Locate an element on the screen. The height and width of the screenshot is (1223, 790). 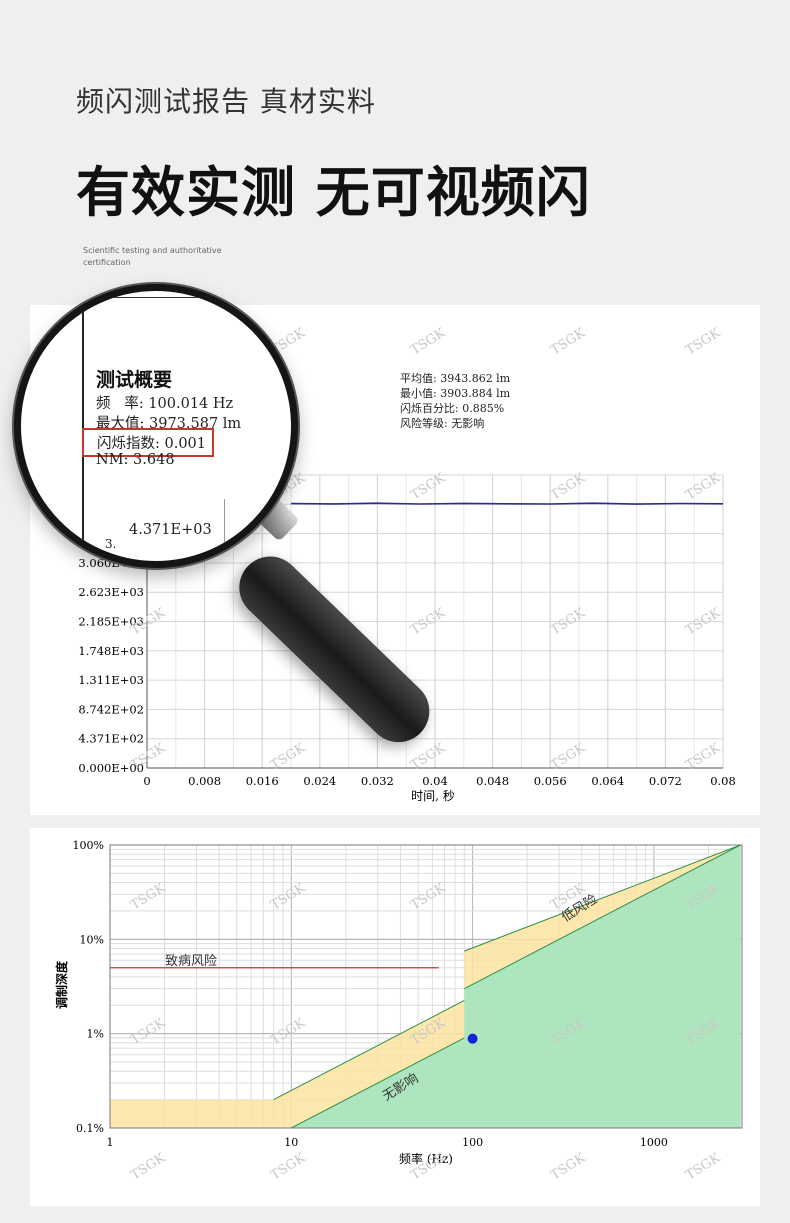
risk-y-axis-label: 调制深度 is located at coordinates (61, 984).